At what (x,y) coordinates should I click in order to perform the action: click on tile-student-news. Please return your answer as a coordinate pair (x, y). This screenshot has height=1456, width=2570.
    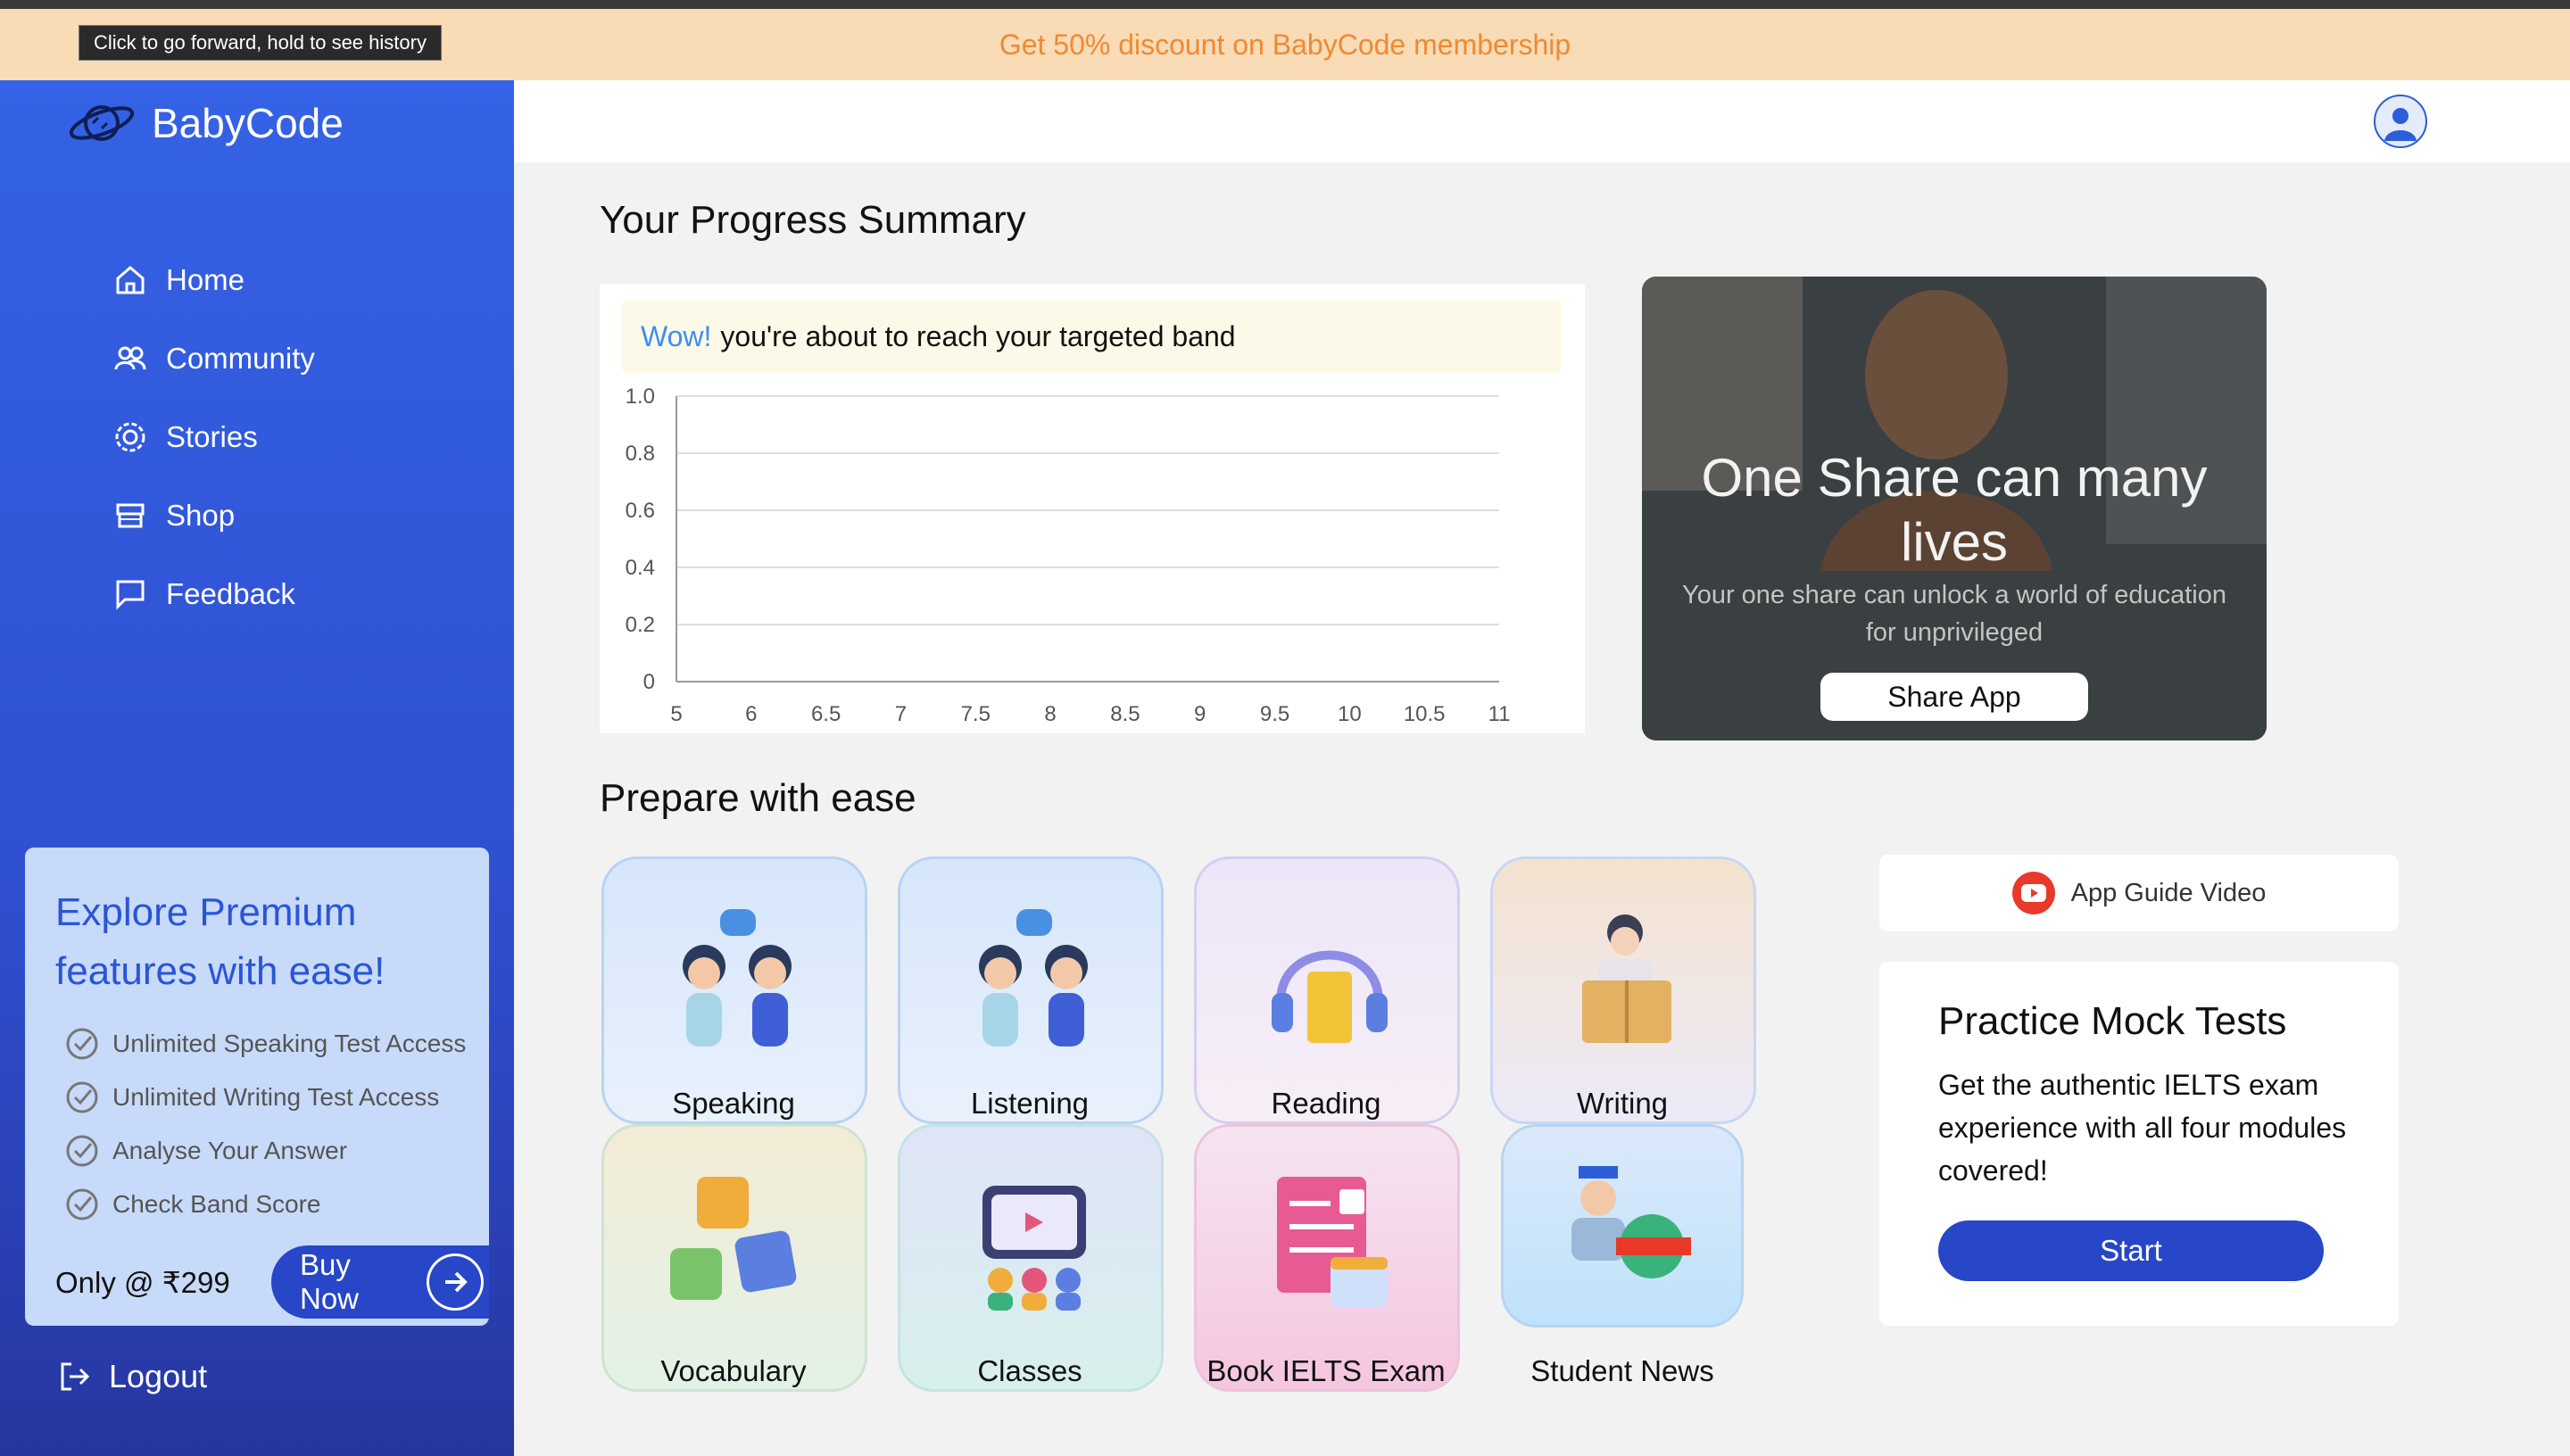
    Looking at the image, I should click on (1622, 1226).